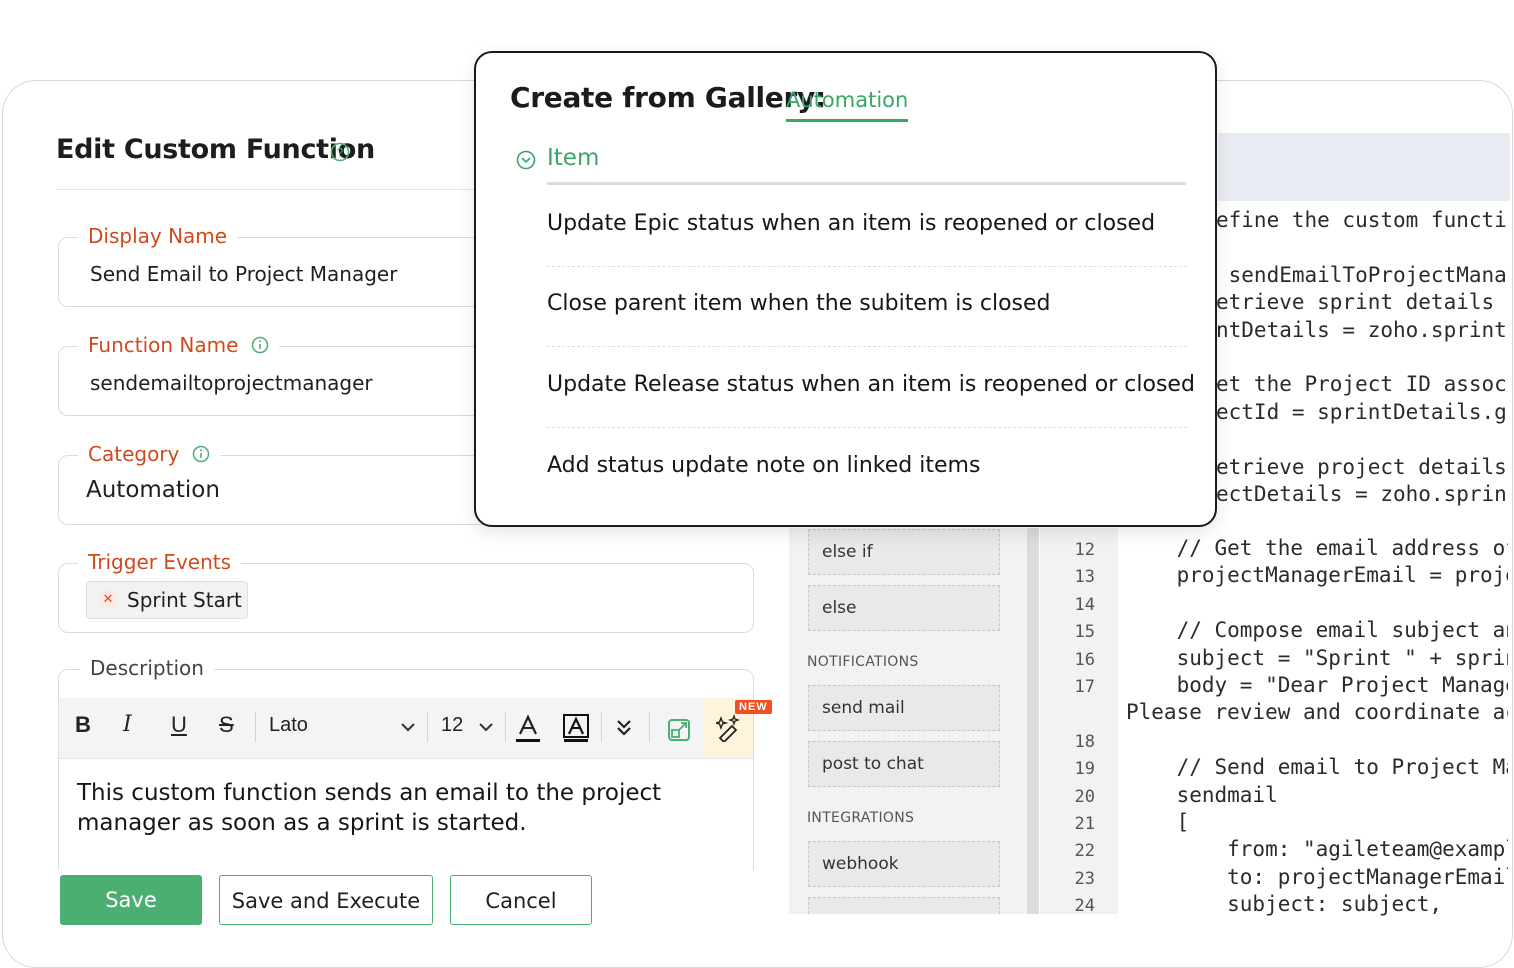  I want to click on function-name-legend: Function Name, so click(178, 345).